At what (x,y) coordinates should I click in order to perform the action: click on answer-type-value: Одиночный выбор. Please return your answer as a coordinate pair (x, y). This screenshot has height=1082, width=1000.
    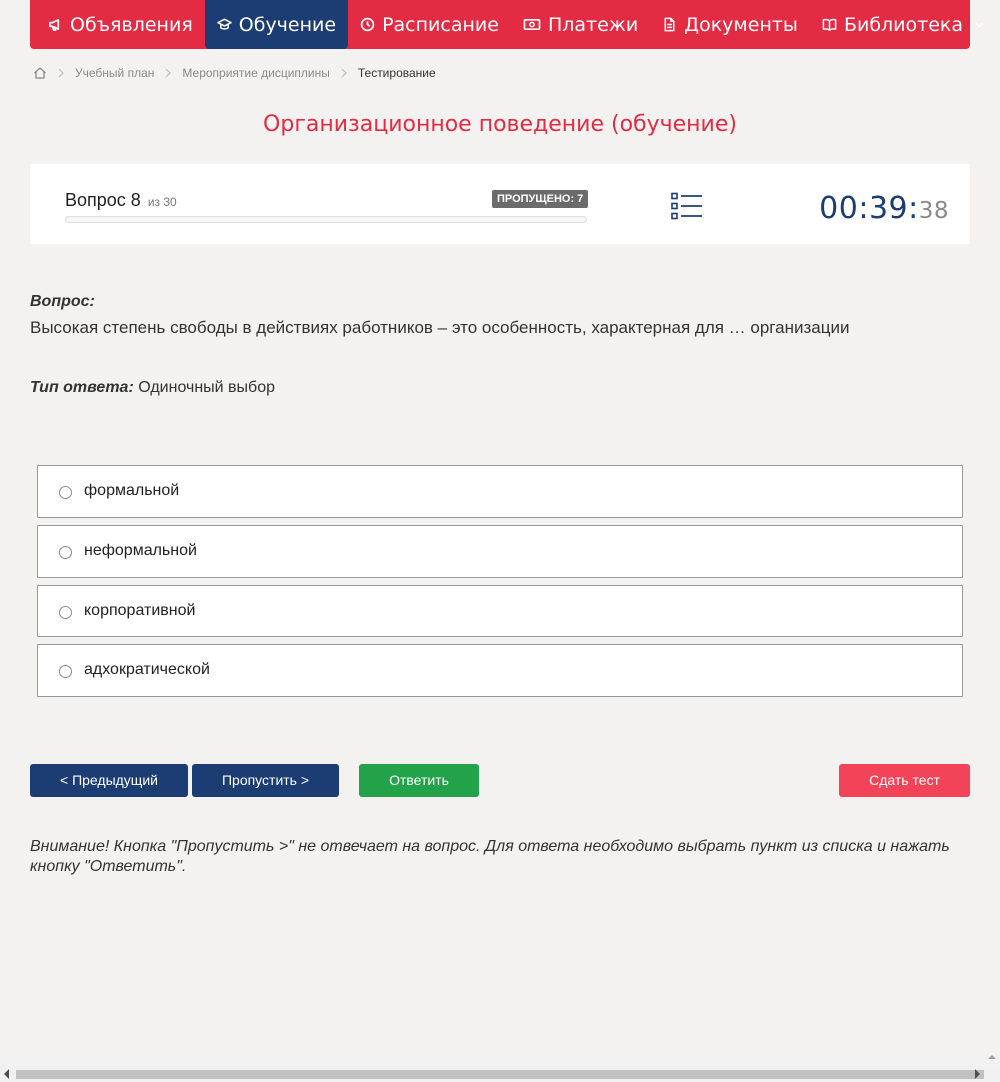
    Looking at the image, I should click on (206, 387).